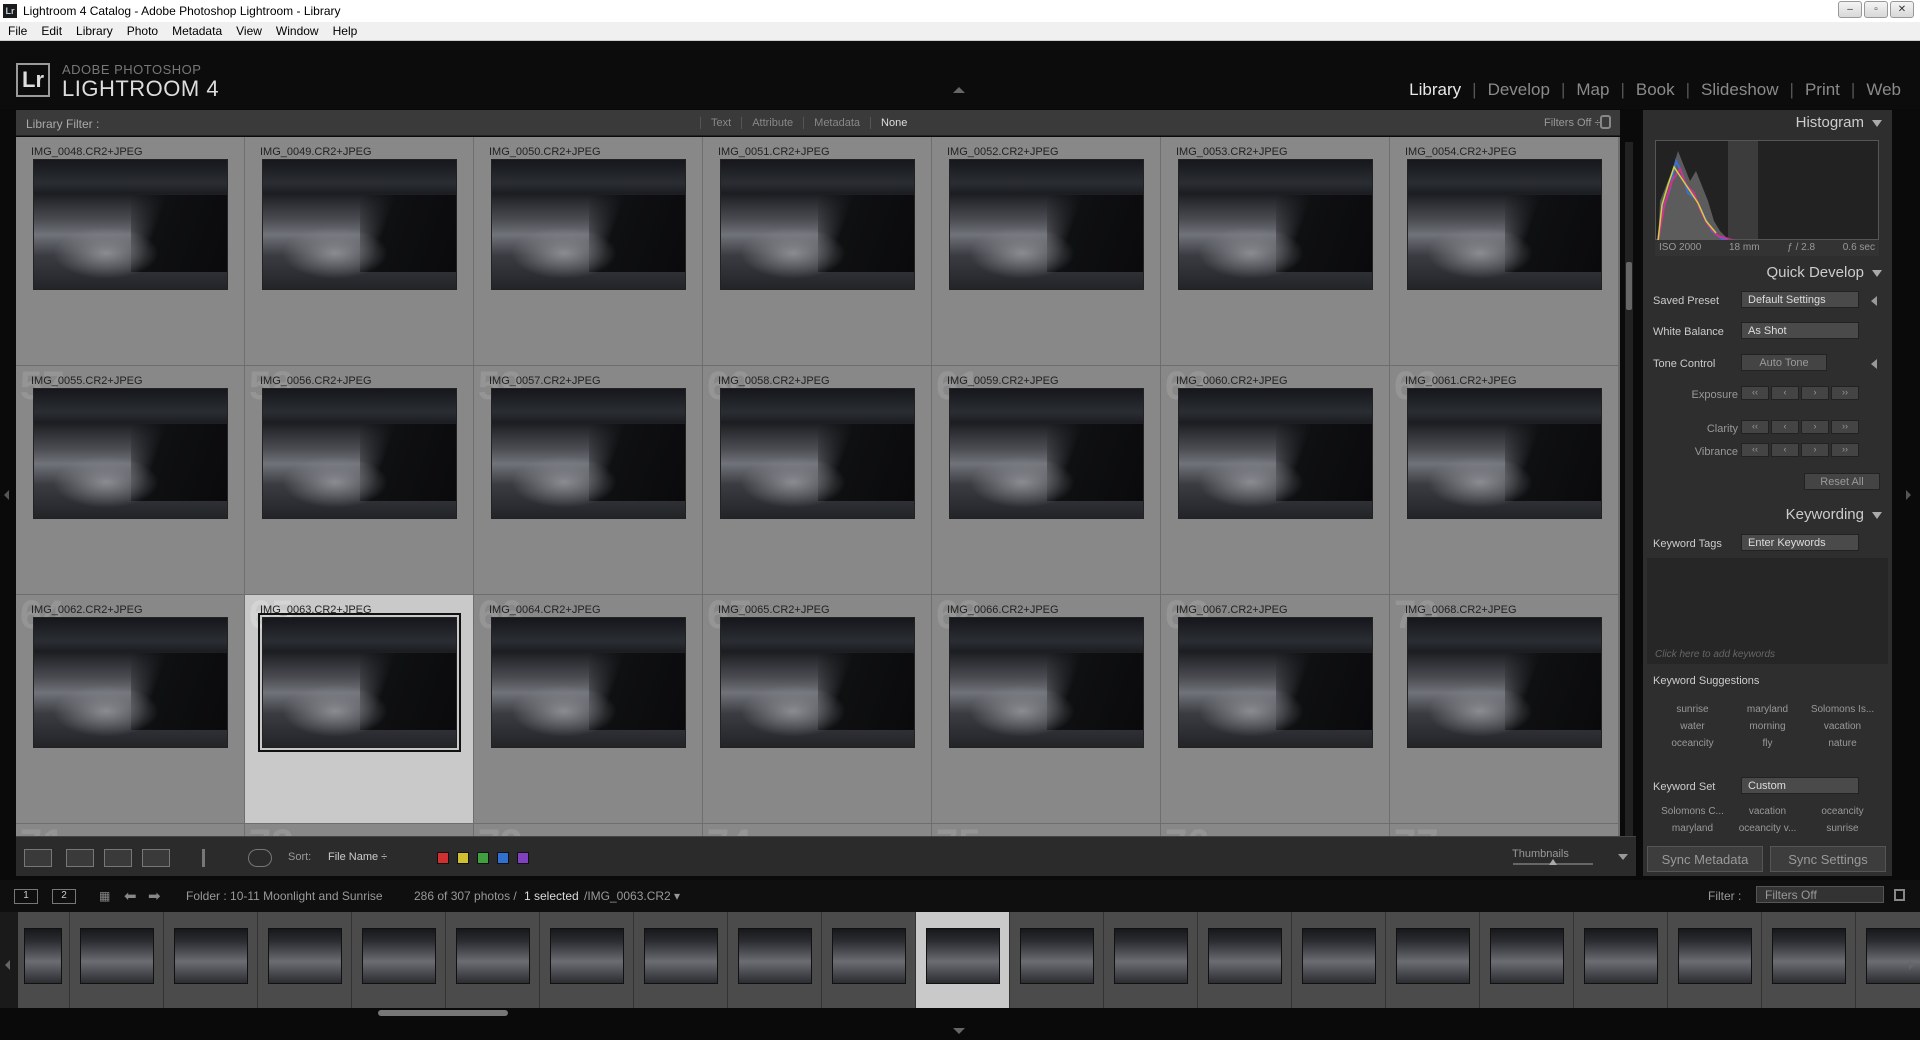 The image size is (1920, 1040). Describe the element at coordinates (1755, 450) in the screenshot. I see `vibrance-step-button: ‹‹` at that location.